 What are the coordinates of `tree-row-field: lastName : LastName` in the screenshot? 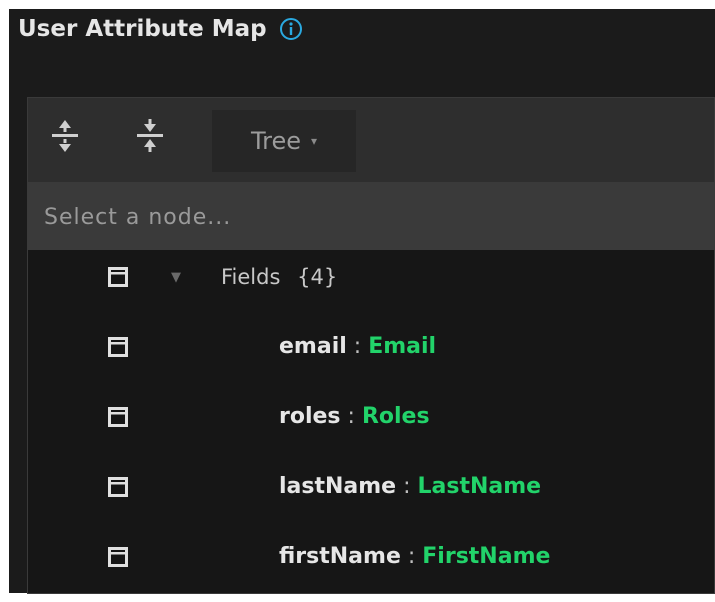 It's located at (371, 487).